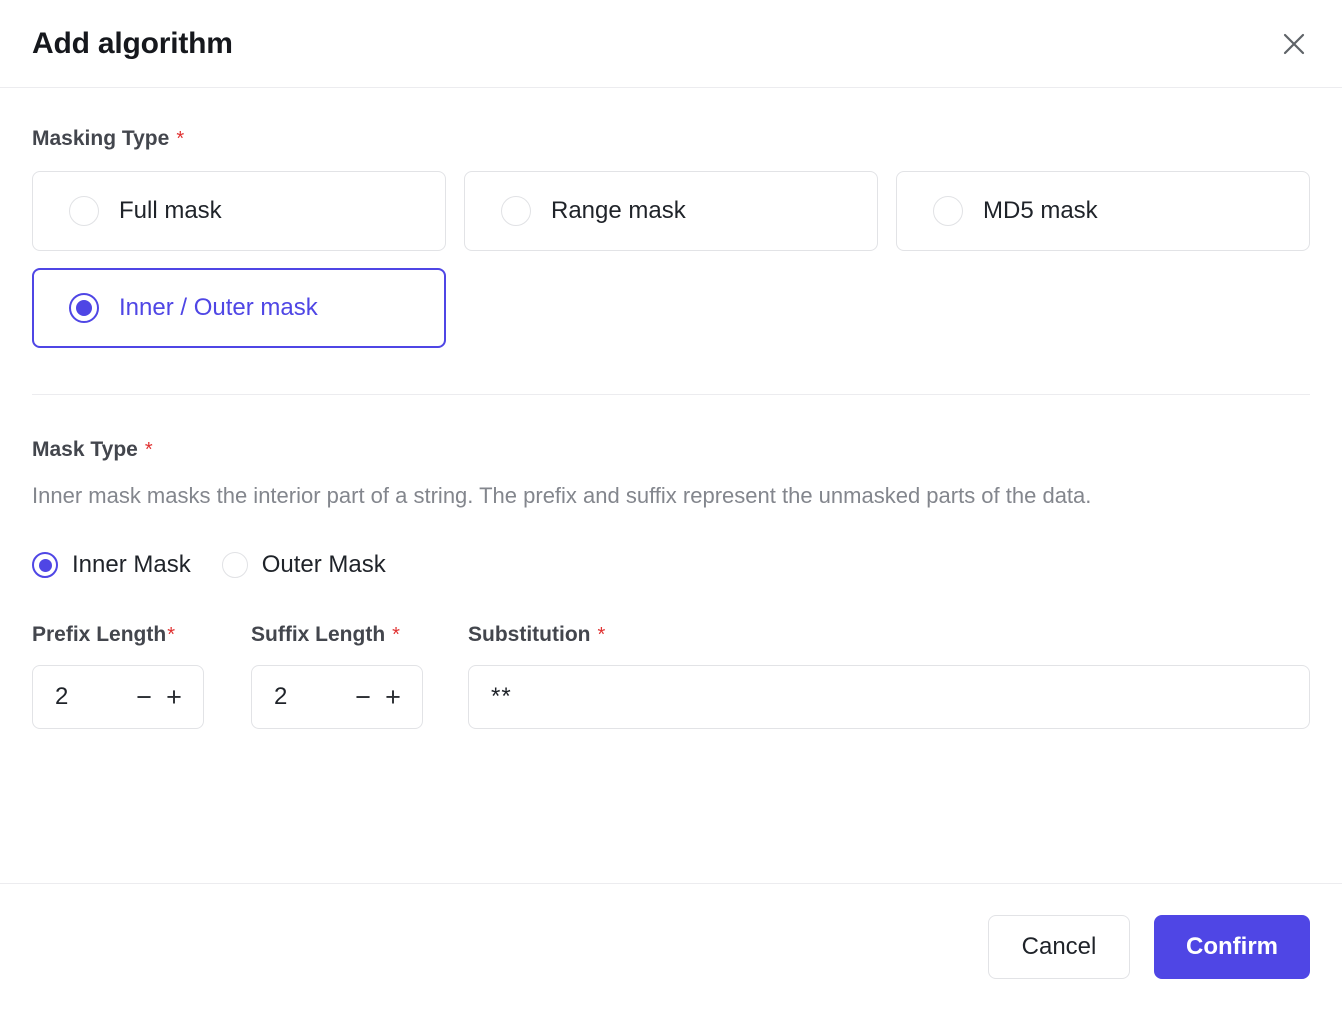 The height and width of the screenshot is (1010, 1342). Describe the element at coordinates (170, 210) in the screenshot. I see `masking-option-label: Full mask` at that location.